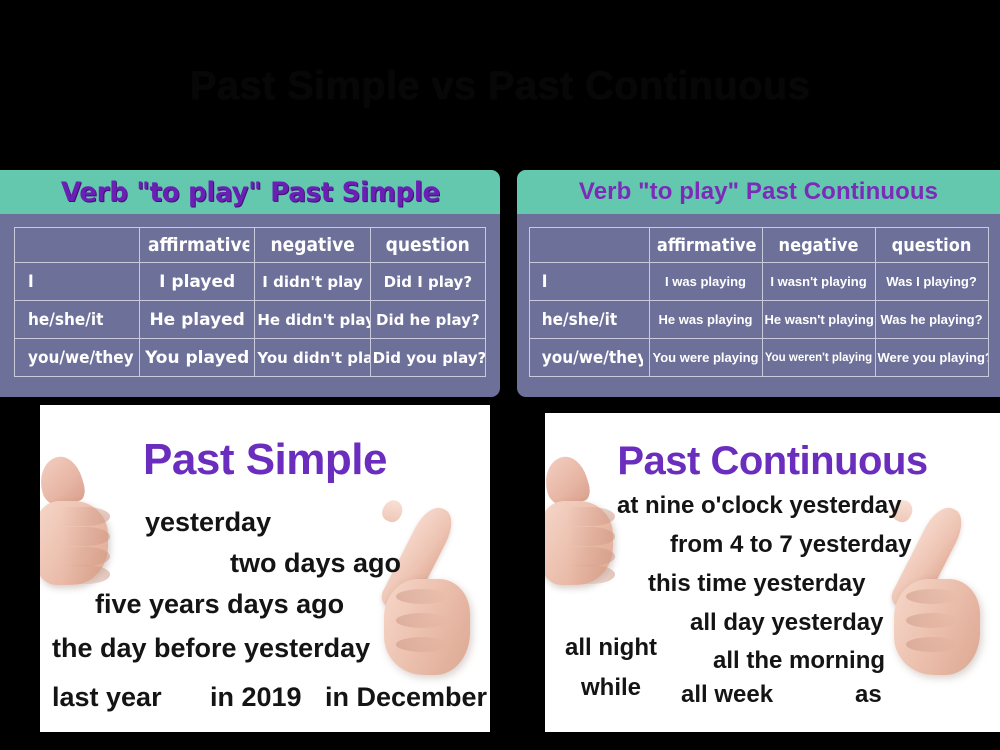 This screenshot has width=1000, height=750. What do you see at coordinates (428, 281) in the screenshot?
I see `cell-question: Did I play?` at bounding box center [428, 281].